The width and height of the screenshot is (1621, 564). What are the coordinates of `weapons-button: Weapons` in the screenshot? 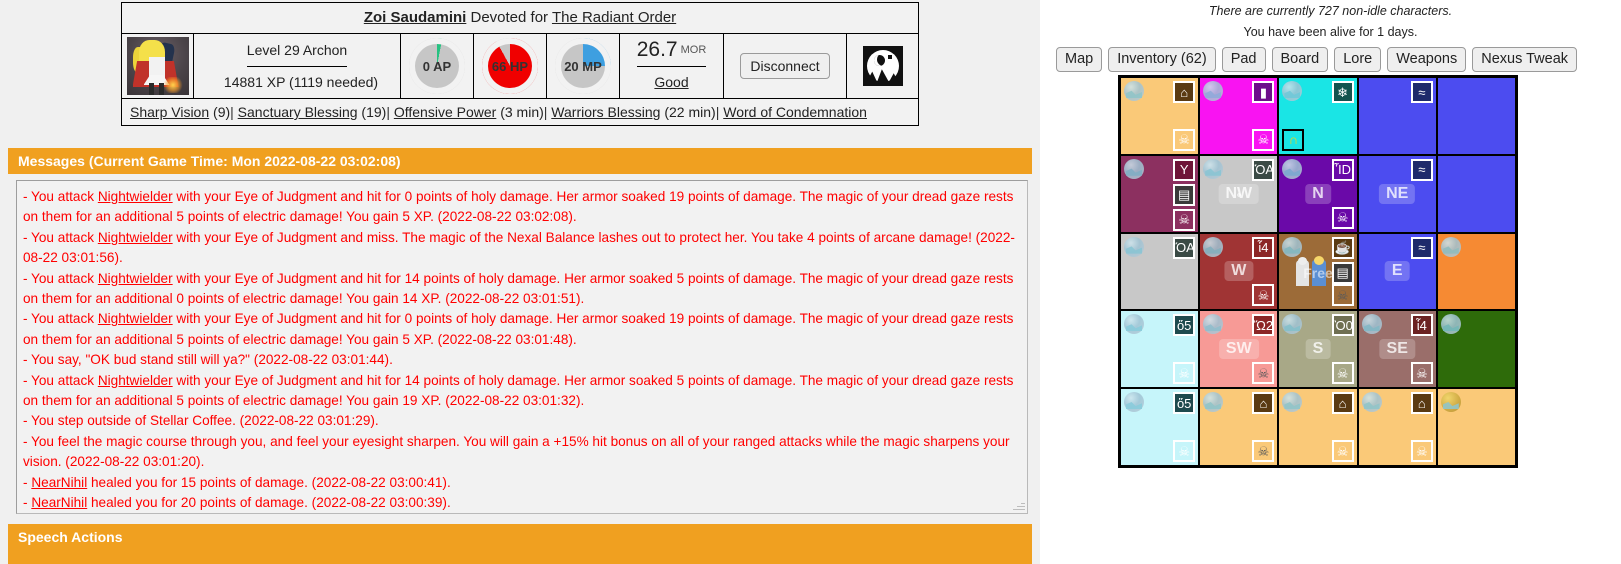 It's located at (1427, 59).